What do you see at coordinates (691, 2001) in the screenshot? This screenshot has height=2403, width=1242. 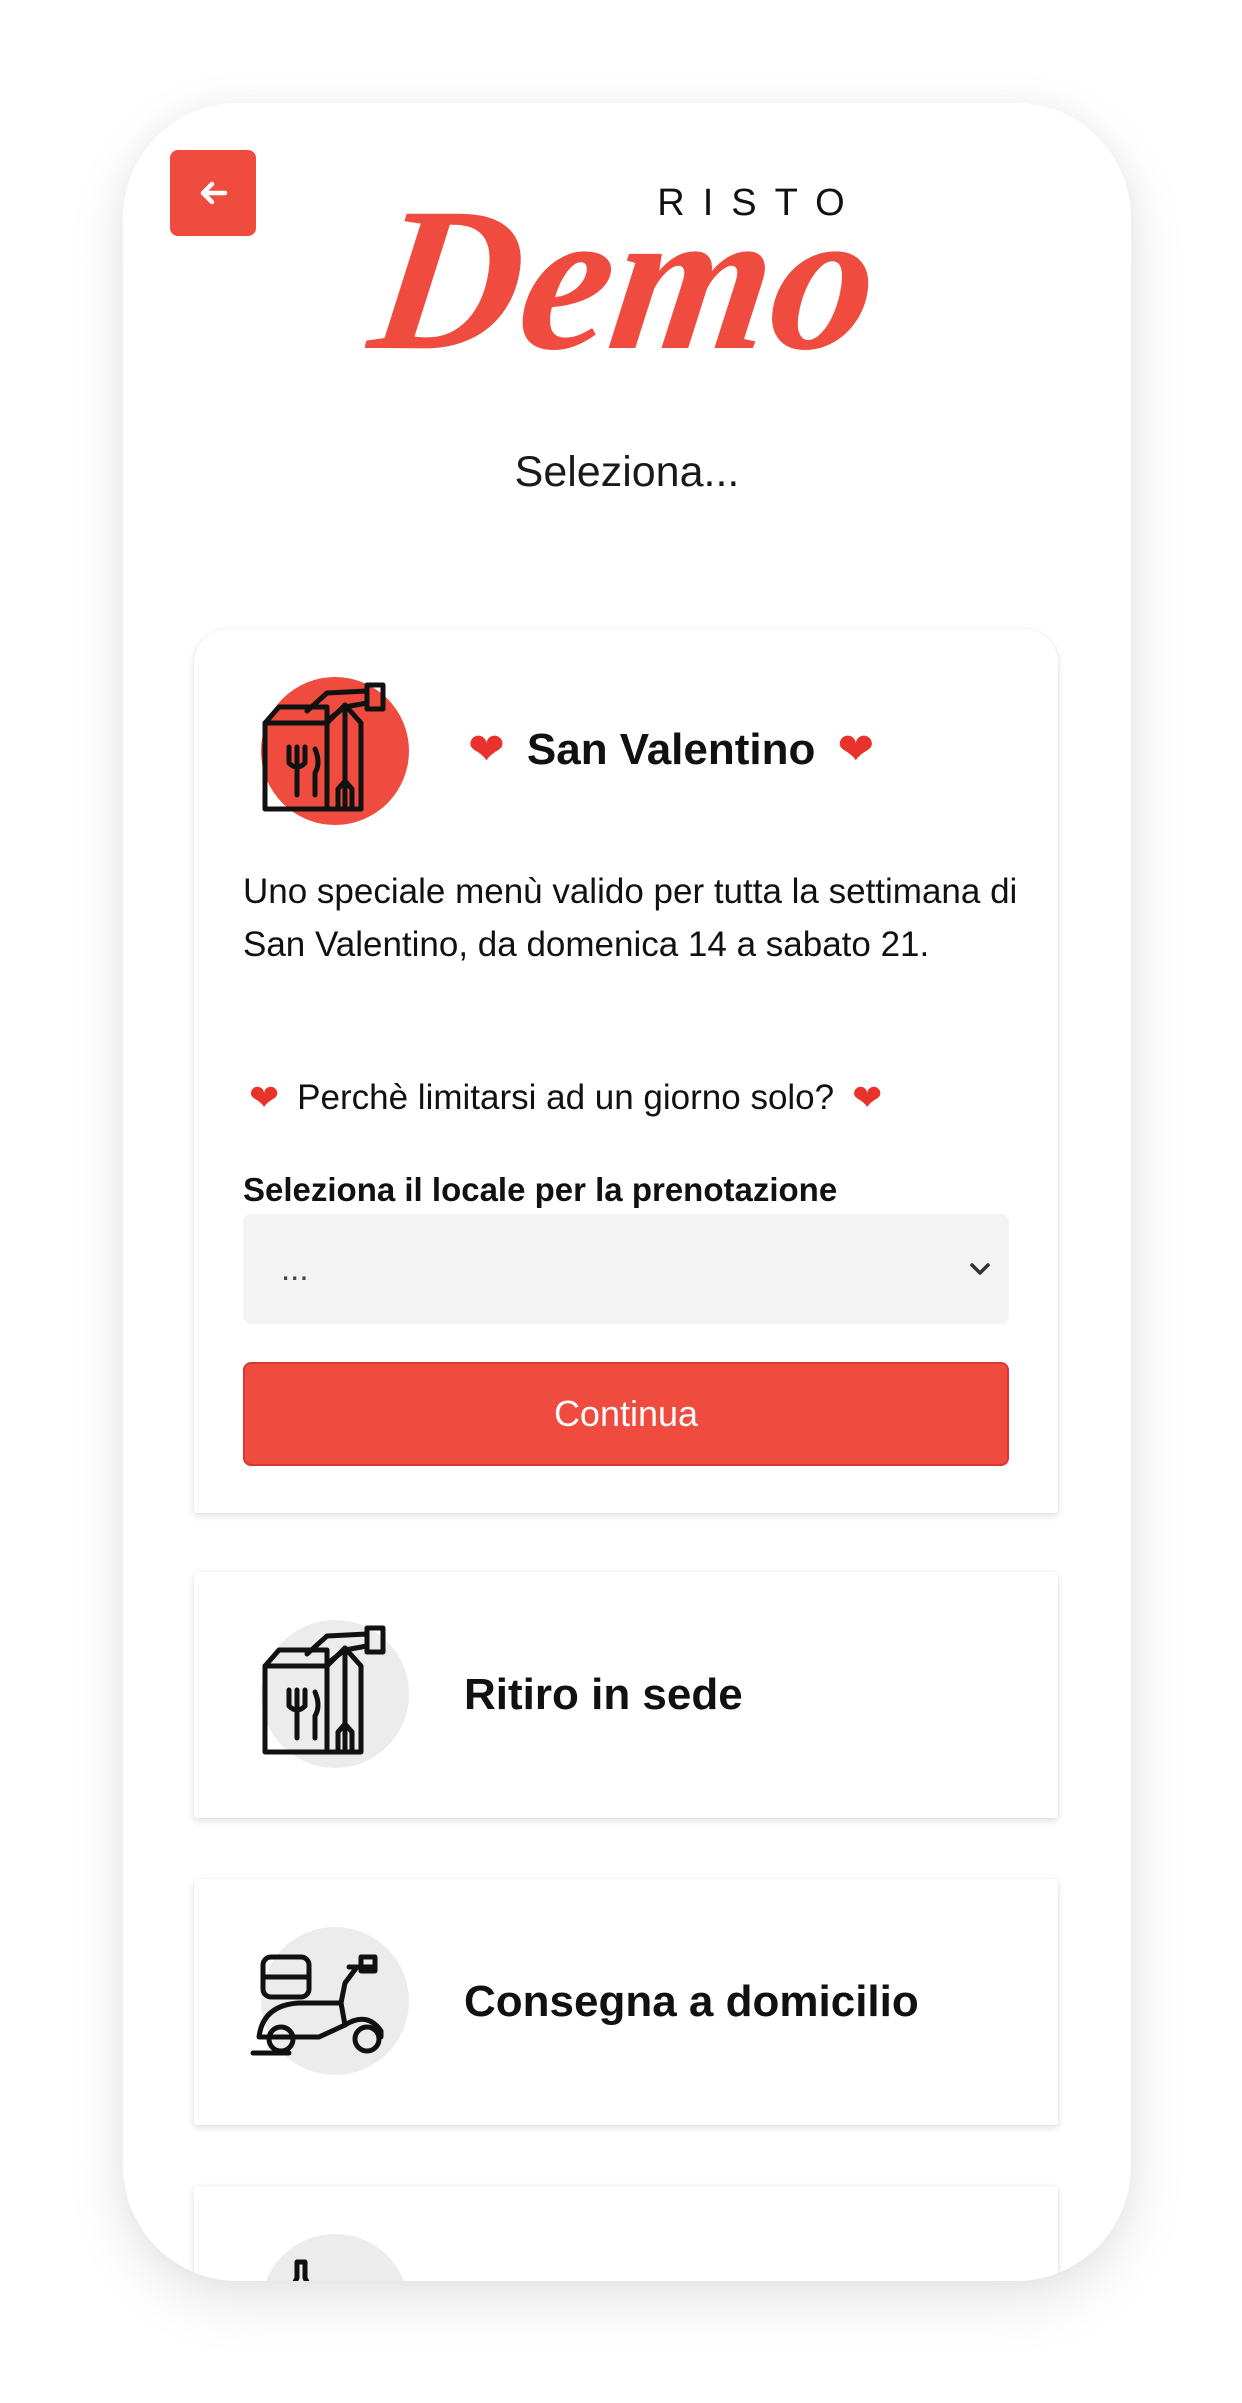 I see `option-label: Consegna a domicilio` at bounding box center [691, 2001].